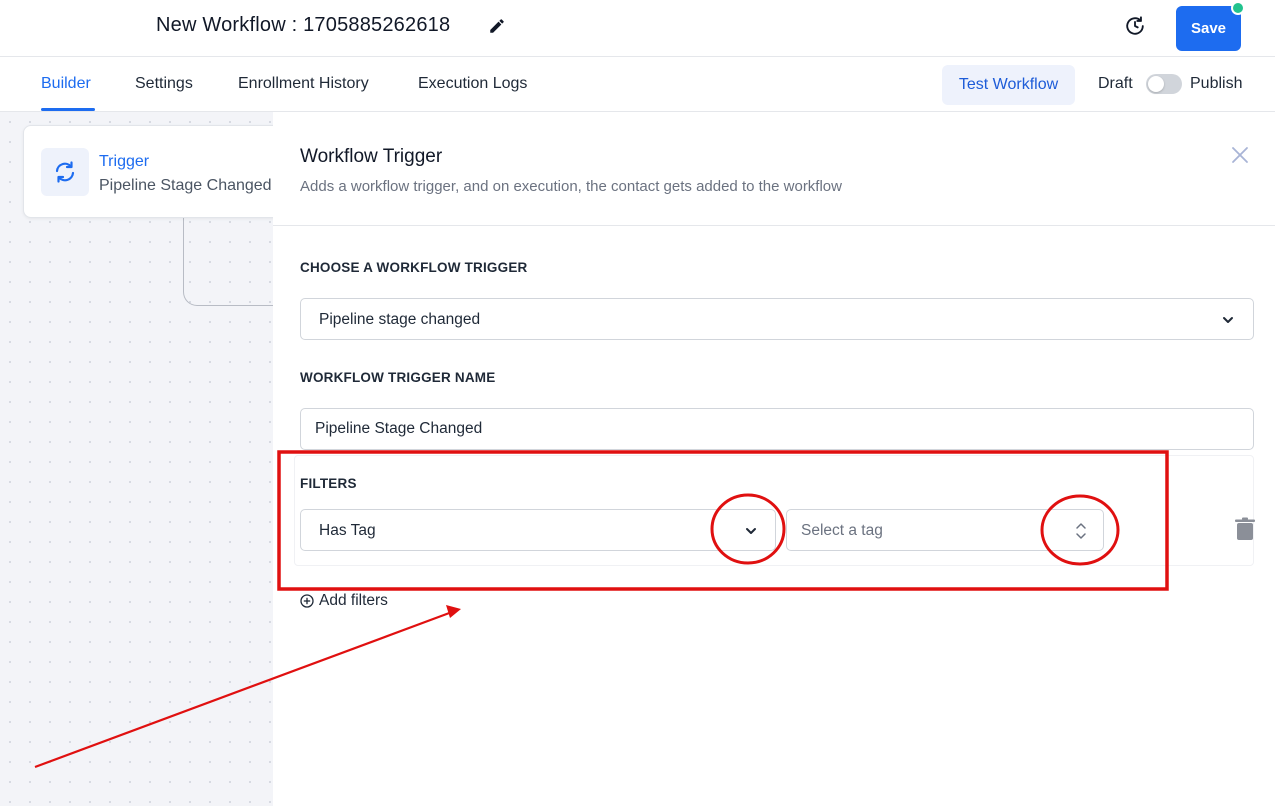 This screenshot has width=1275, height=806. What do you see at coordinates (1245, 529) in the screenshot?
I see `trash-icon` at bounding box center [1245, 529].